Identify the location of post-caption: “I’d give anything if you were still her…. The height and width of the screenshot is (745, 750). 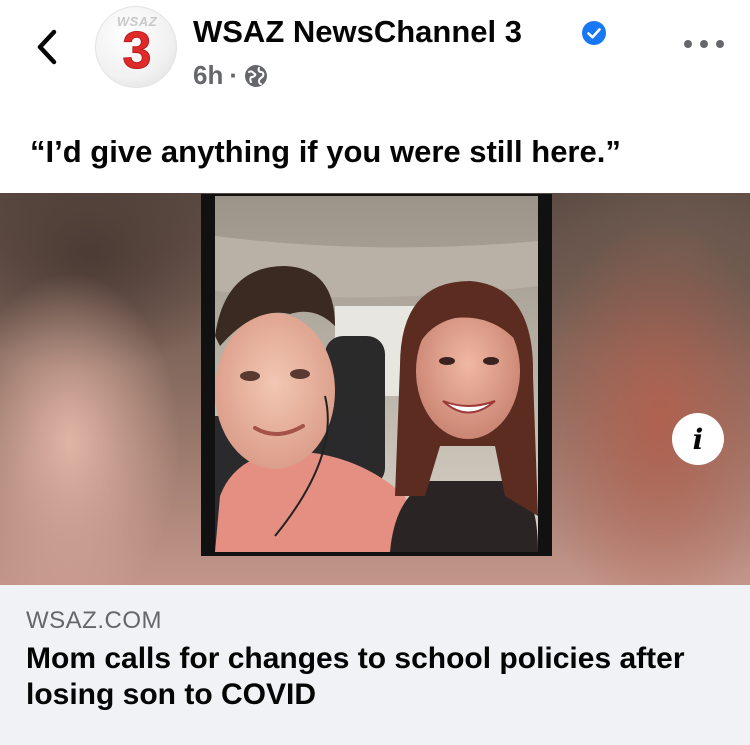
(325, 151).